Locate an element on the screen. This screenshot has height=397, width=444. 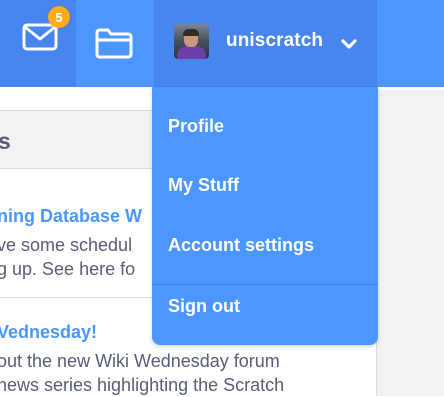
messages-button: 5 is located at coordinates (38, 43).